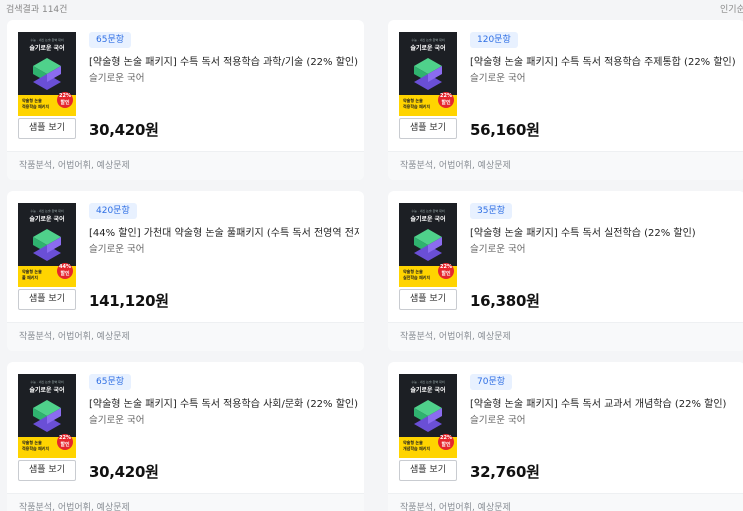 The height and width of the screenshot is (511, 743). Describe the element at coordinates (417, 277) in the screenshot. I see `cover-band-line2: 실전학습 패키지` at that location.